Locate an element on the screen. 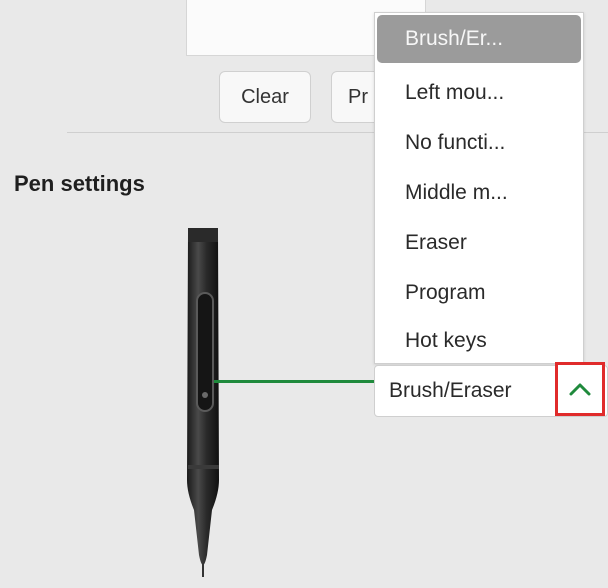  pen-settings-title: Pen settings is located at coordinates (79, 183).